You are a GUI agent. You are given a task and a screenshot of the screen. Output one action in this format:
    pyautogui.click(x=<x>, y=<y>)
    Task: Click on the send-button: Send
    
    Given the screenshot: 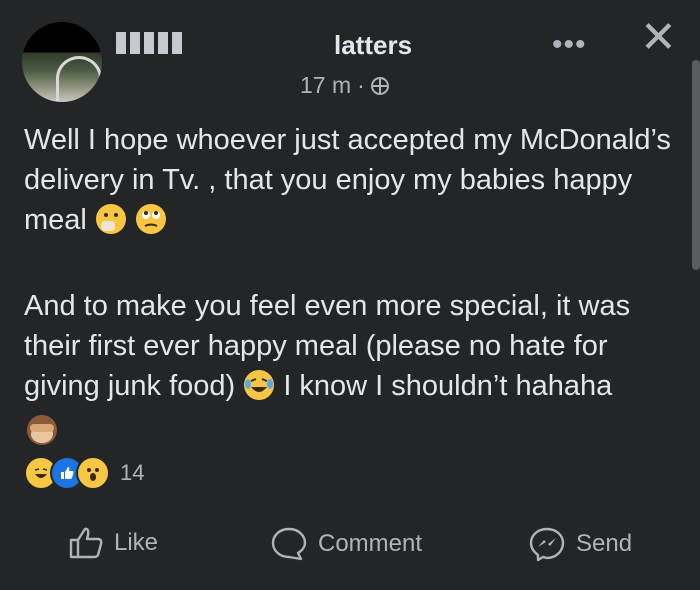 What is the action you would take?
    pyautogui.click(x=580, y=544)
    